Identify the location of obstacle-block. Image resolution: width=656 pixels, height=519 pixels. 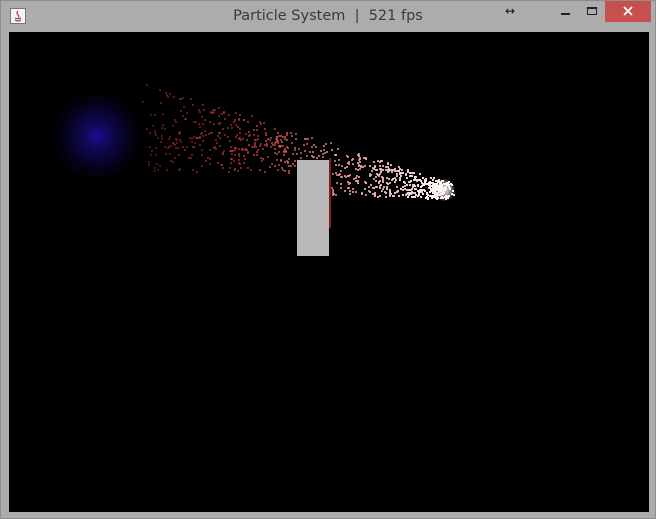
(313, 208).